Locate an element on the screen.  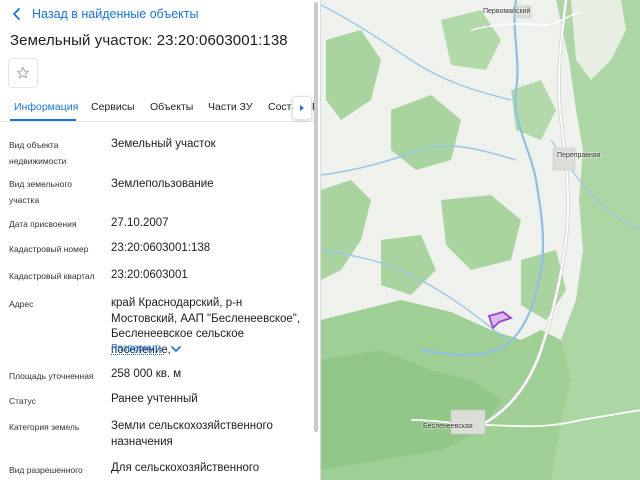
cadastral-block-label: Кадастровый квартал is located at coordinates (52, 276).